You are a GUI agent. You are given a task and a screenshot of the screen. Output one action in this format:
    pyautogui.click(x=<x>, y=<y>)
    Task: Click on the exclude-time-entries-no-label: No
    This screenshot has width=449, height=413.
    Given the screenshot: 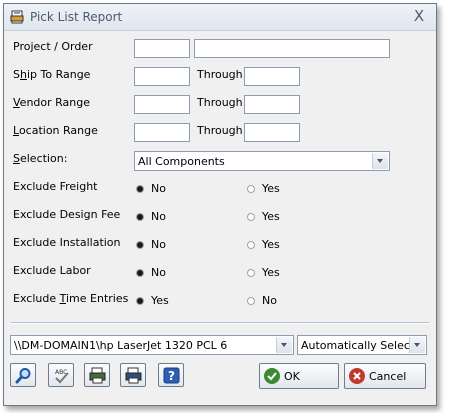 What is the action you would take?
    pyautogui.click(x=269, y=300)
    